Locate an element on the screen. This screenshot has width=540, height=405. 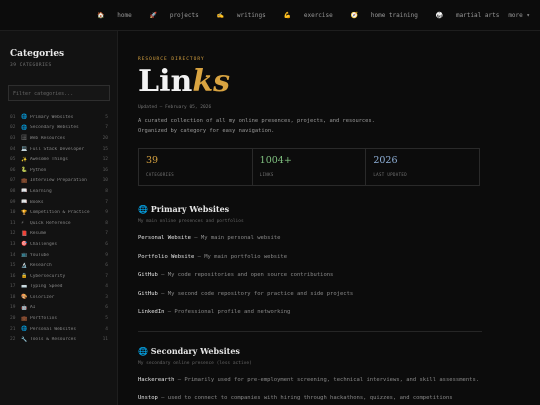
category-number: 15 is located at coordinates (13, 266).